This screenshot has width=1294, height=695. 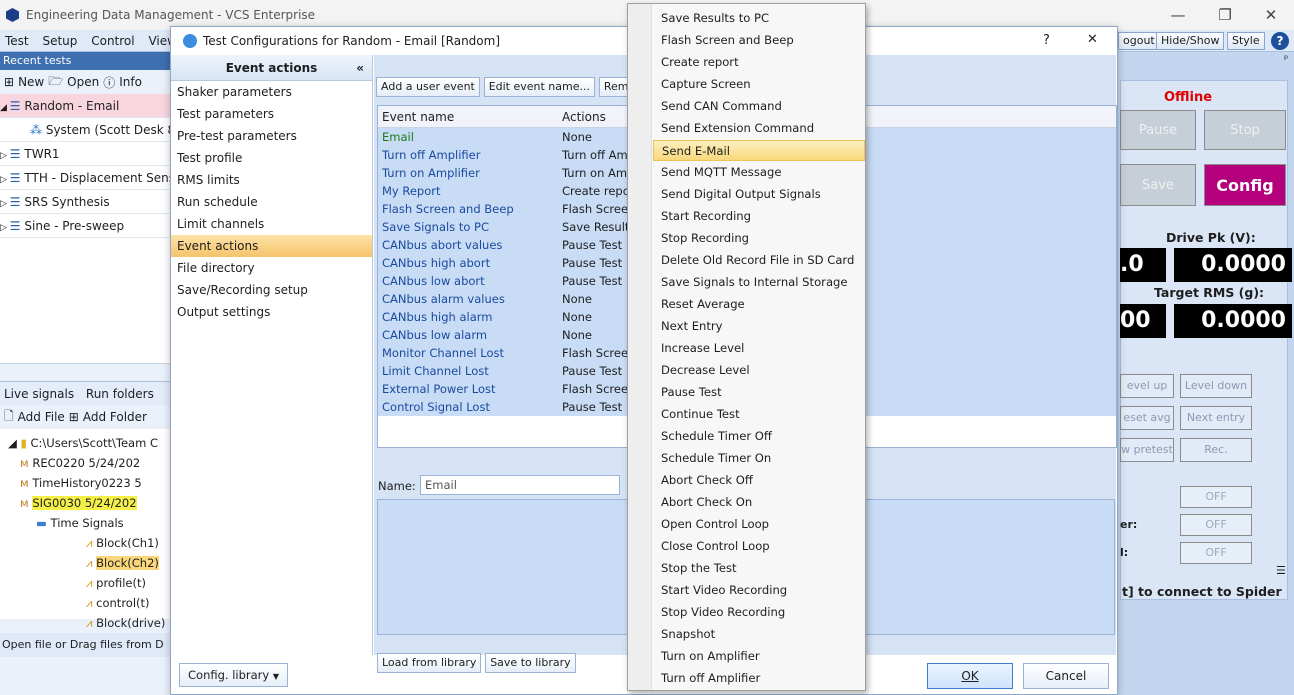 I want to click on menu-item: Next Entry, so click(x=759, y=326).